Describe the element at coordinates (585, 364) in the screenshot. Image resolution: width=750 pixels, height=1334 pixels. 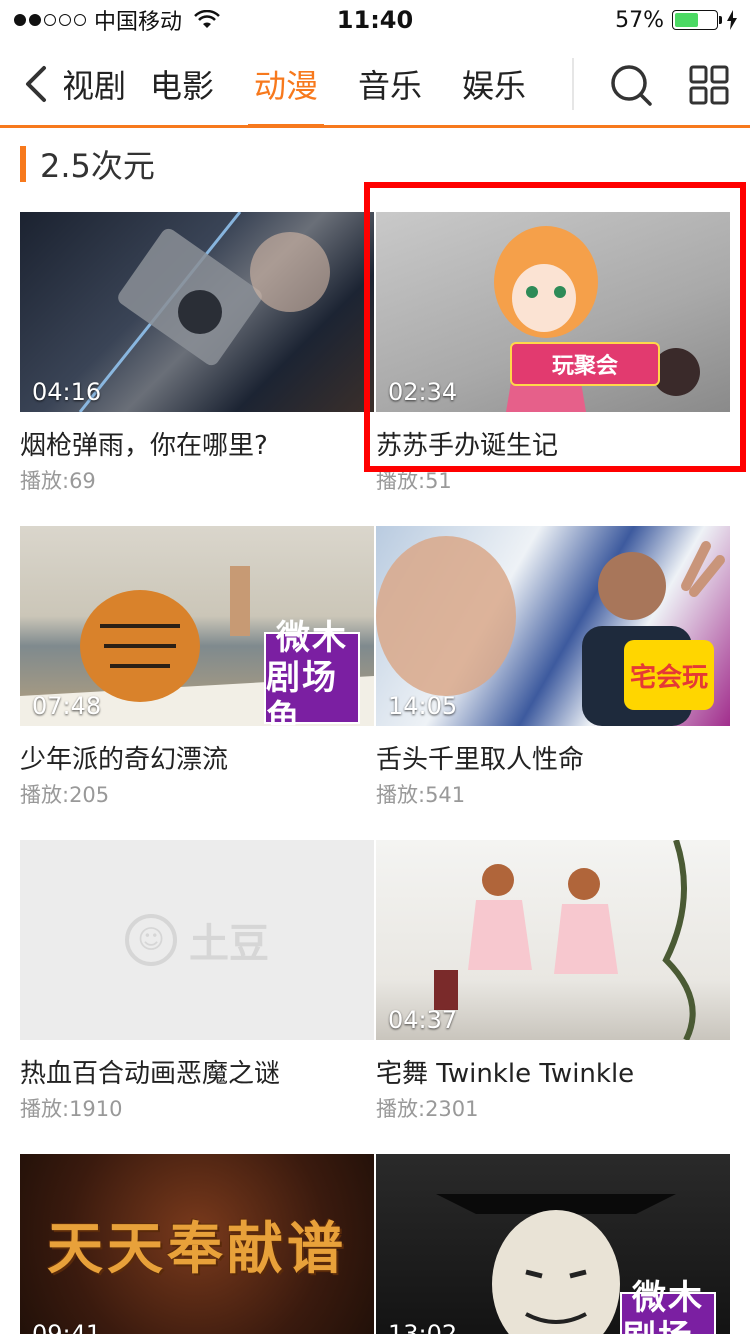
I see `show-logo-tag: 玩聚会` at that location.